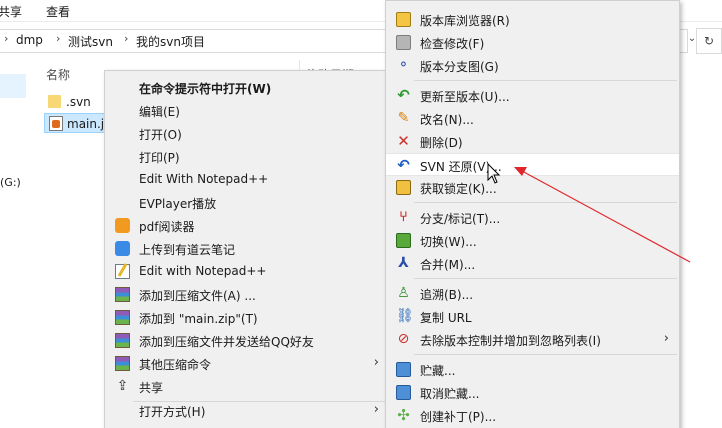 Image resolution: width=722 pixels, height=428 pixels. I want to click on mouse-cursor-icon, so click(494, 173).